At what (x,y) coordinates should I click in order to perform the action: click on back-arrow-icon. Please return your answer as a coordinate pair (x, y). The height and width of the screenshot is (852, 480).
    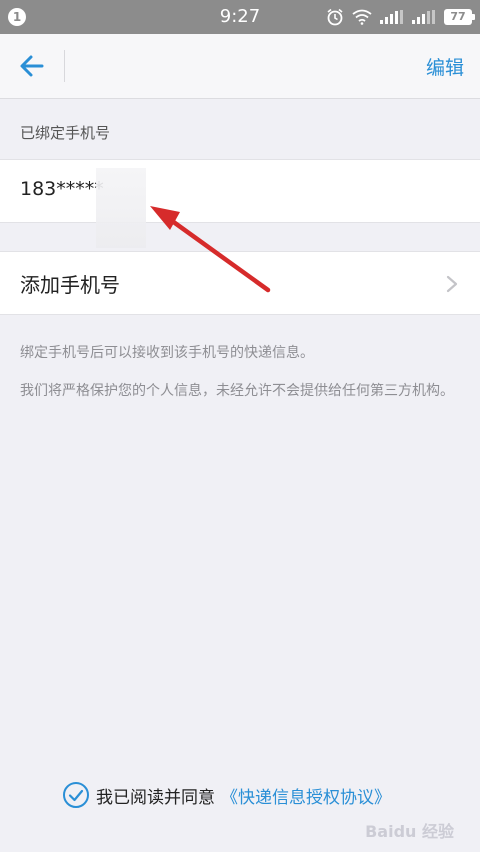
    Looking at the image, I should click on (32, 66).